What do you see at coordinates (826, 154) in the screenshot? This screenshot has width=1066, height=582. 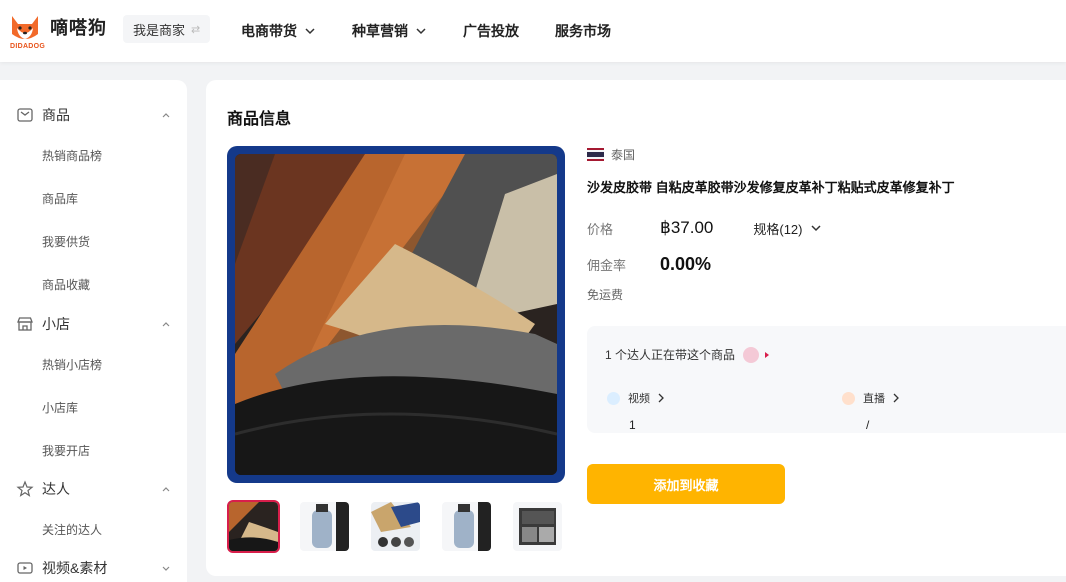 I see `country-row: 泰国` at bounding box center [826, 154].